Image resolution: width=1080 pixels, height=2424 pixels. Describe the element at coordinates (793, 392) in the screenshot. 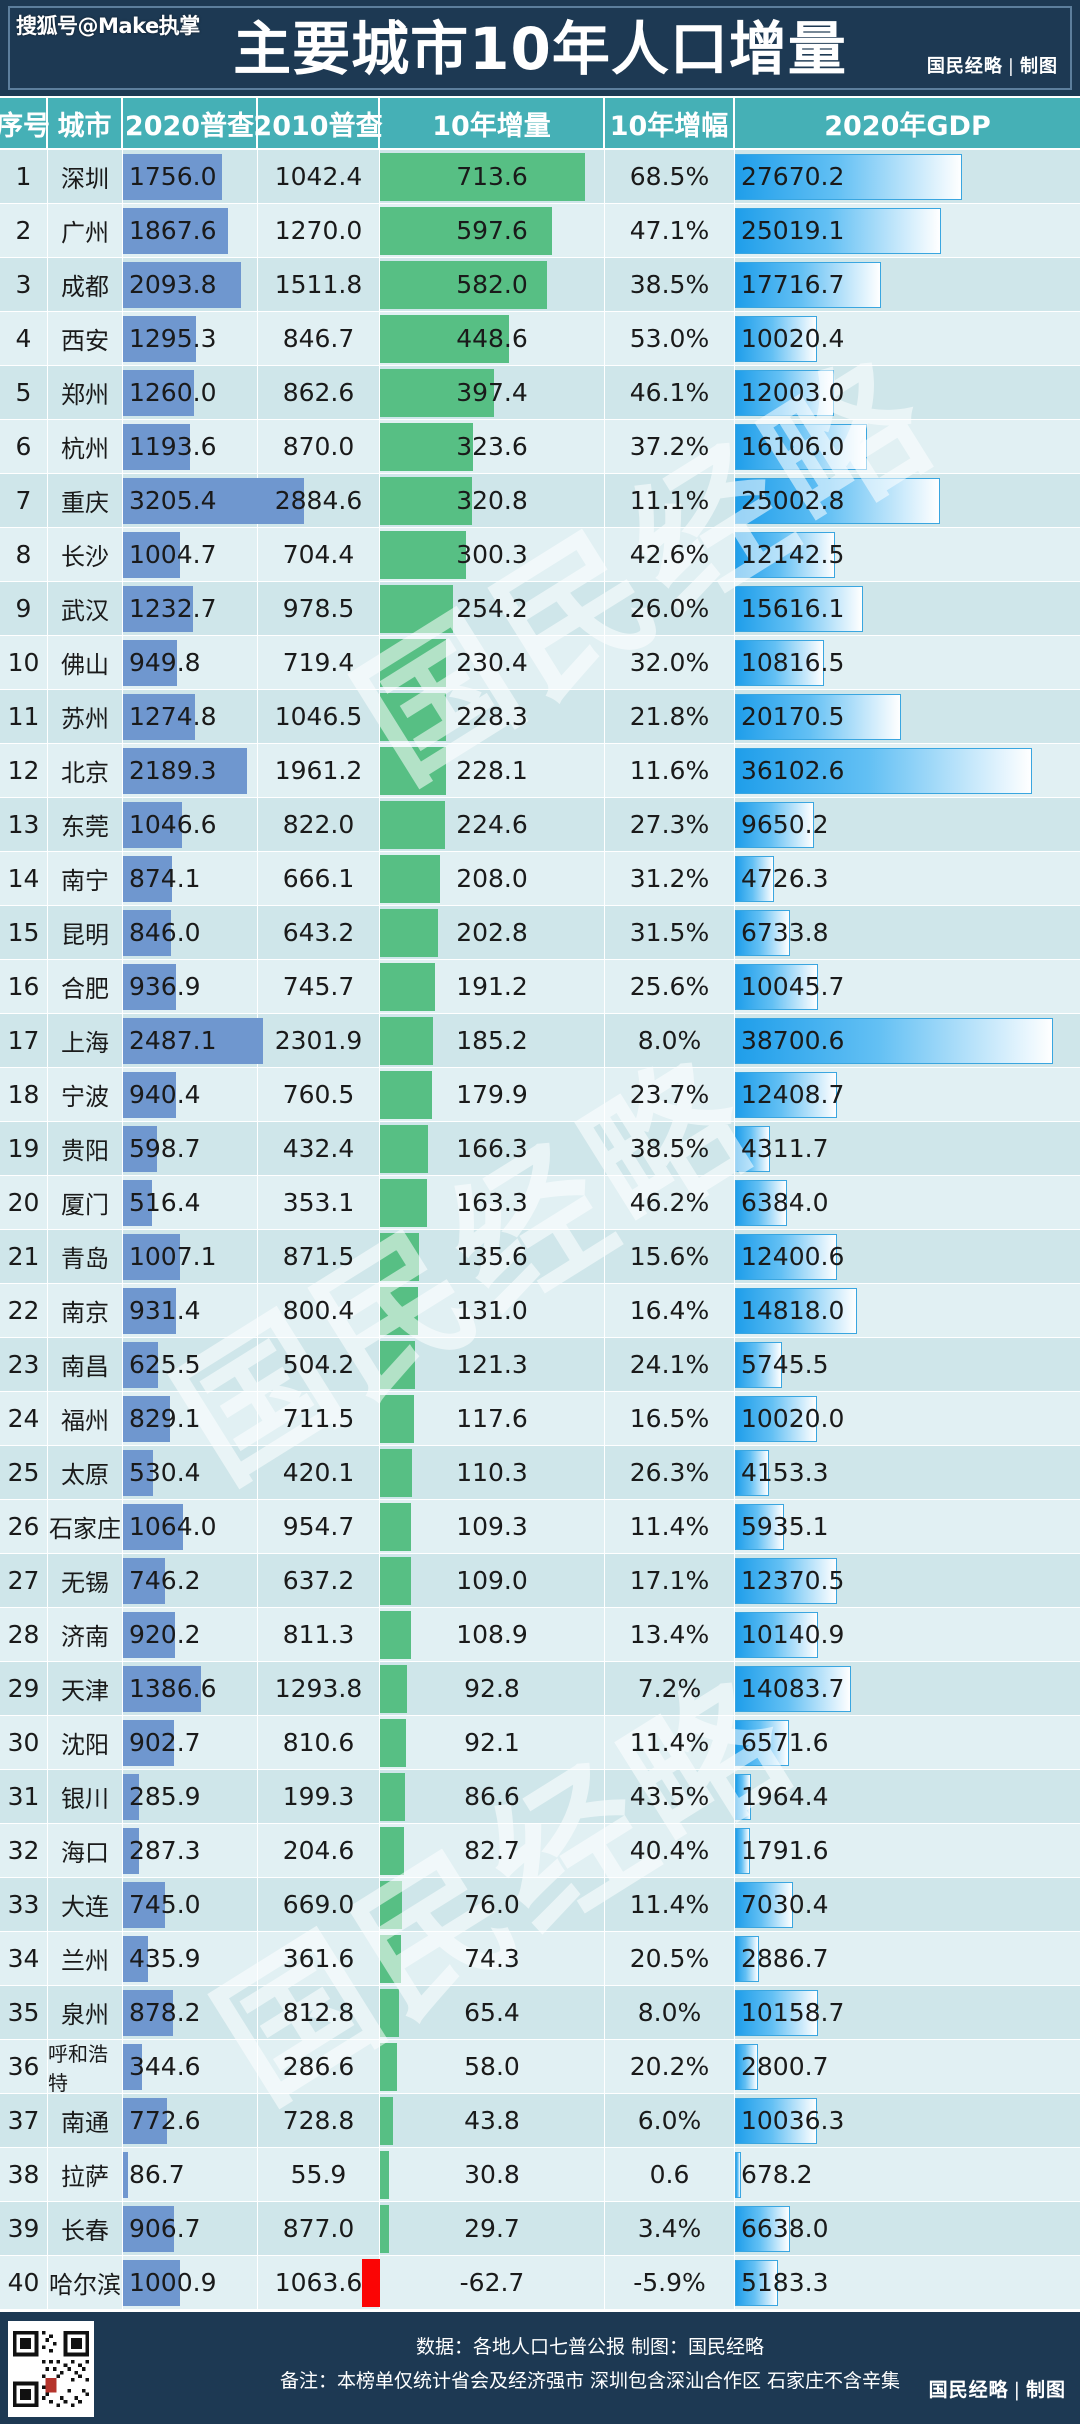

I see `gdp-value: 12003.0` at that location.